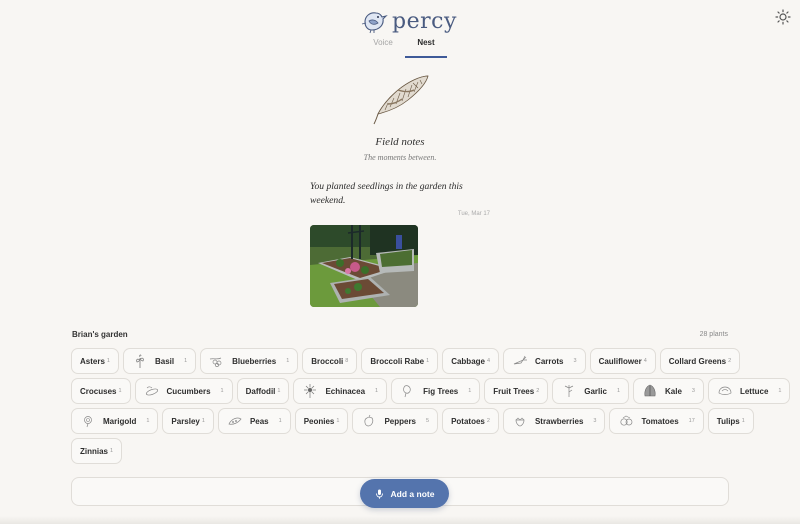 Image resolution: width=800 pixels, height=524 pixels. What do you see at coordinates (95, 361) in the screenshot?
I see `plant-chip-asters: Asters 1` at bounding box center [95, 361].